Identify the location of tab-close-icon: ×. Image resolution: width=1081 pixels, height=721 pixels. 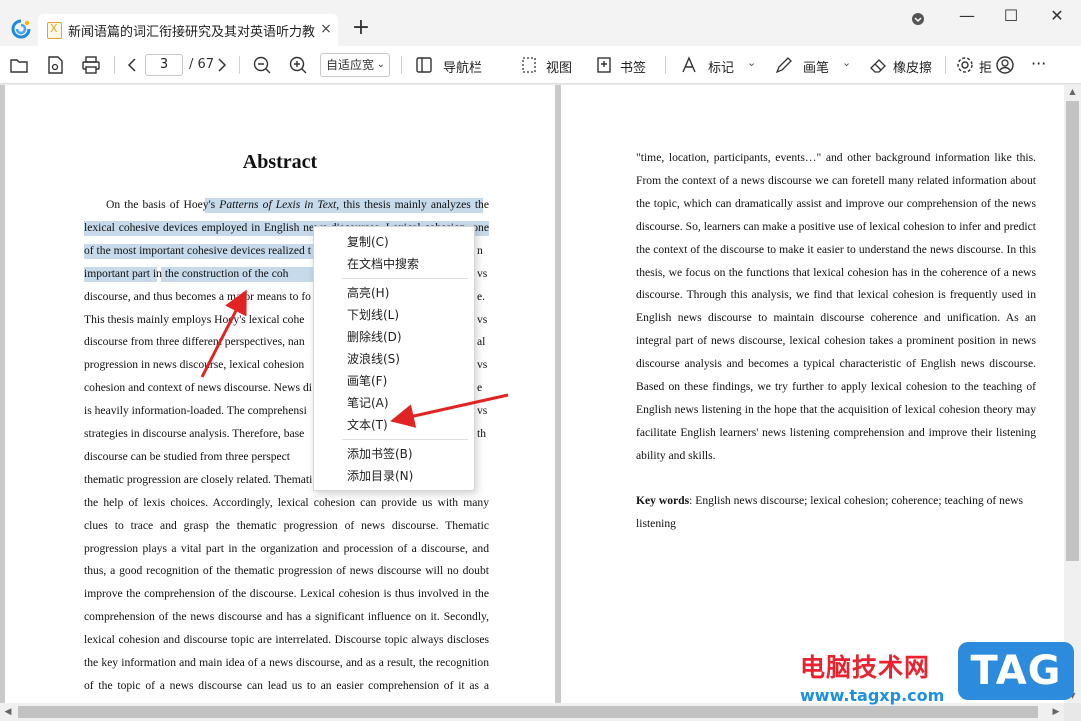
(326, 29).